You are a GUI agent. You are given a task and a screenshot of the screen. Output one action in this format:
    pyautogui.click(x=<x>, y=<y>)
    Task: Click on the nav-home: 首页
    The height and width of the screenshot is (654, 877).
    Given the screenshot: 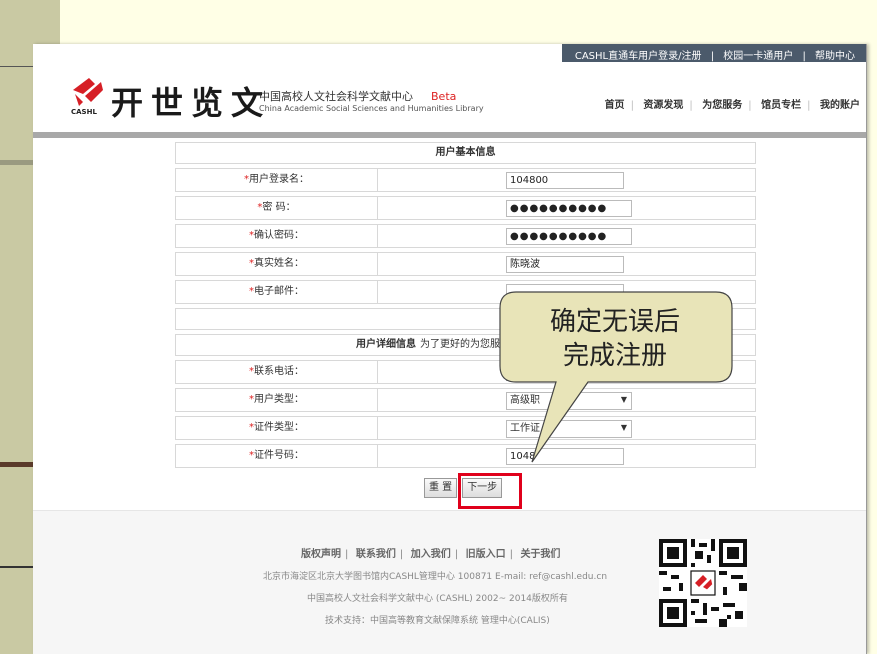 What is the action you would take?
    pyautogui.click(x=615, y=105)
    